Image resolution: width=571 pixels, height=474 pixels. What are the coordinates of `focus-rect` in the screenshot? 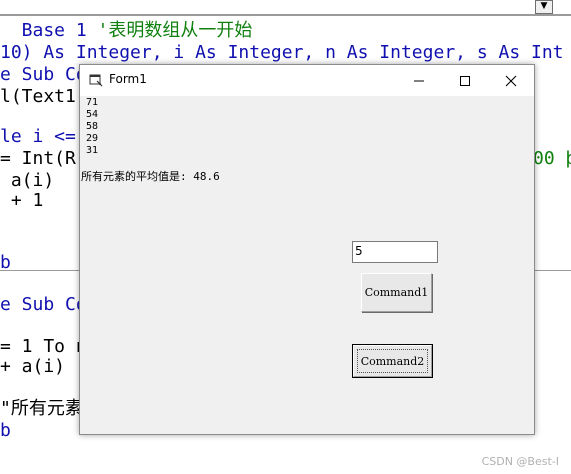 It's located at (392, 361).